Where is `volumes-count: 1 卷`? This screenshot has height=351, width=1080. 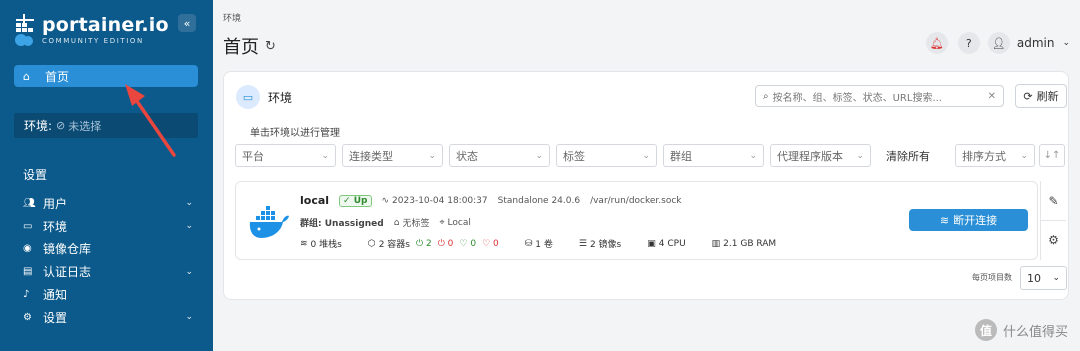
volumes-count: 1 卷 is located at coordinates (544, 245).